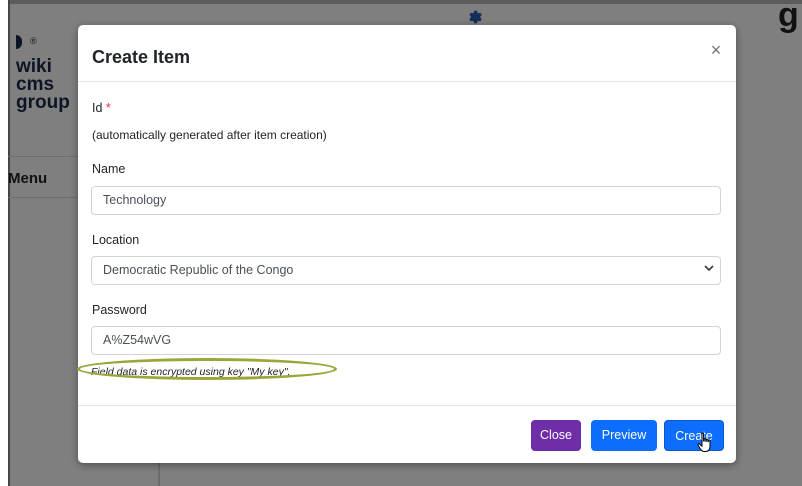 Image resolution: width=802 pixels, height=486 pixels. What do you see at coordinates (207, 369) in the screenshot?
I see `highlight-ellipse` at bounding box center [207, 369].